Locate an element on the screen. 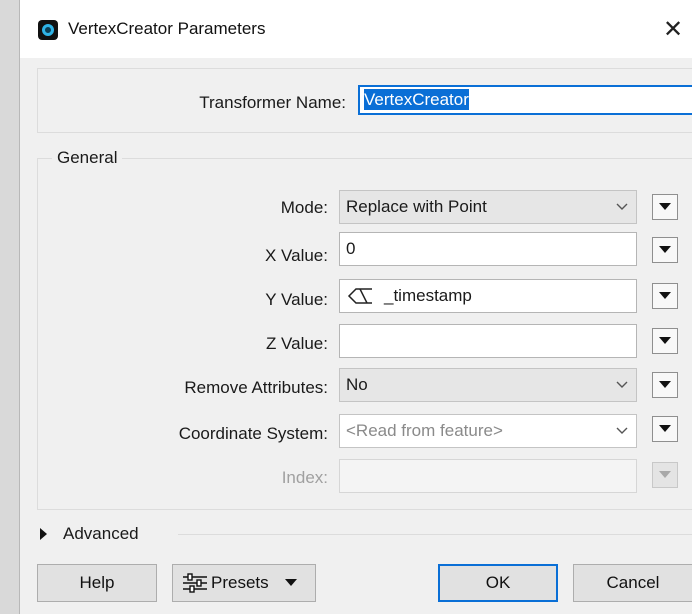  coordinate-system-label: Coordinate System: is located at coordinates (253, 433).